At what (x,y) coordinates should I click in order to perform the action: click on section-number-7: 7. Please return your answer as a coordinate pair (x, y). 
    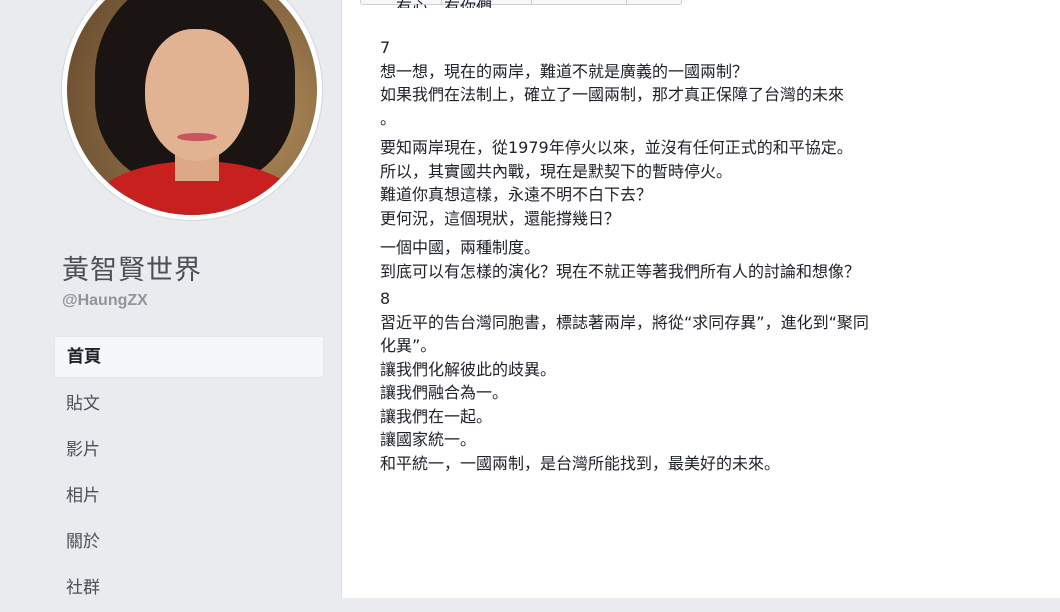
    Looking at the image, I should click on (385, 47).